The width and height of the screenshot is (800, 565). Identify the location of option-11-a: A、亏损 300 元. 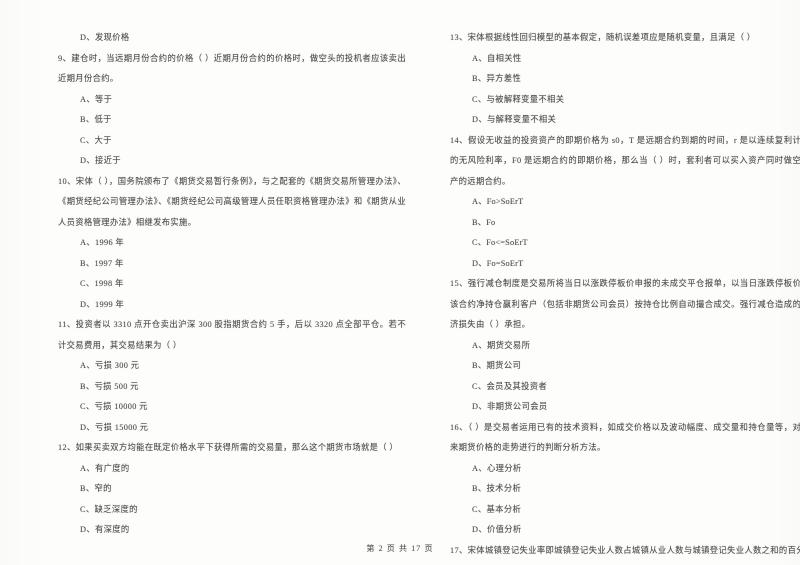
(110, 365).